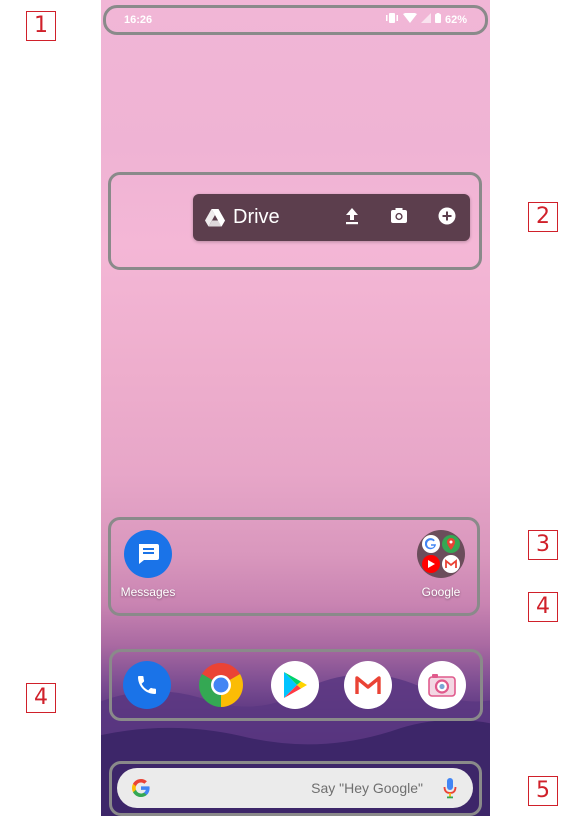 The width and height of the screenshot is (565, 816). I want to click on callout-label-1: 1, so click(41, 26).